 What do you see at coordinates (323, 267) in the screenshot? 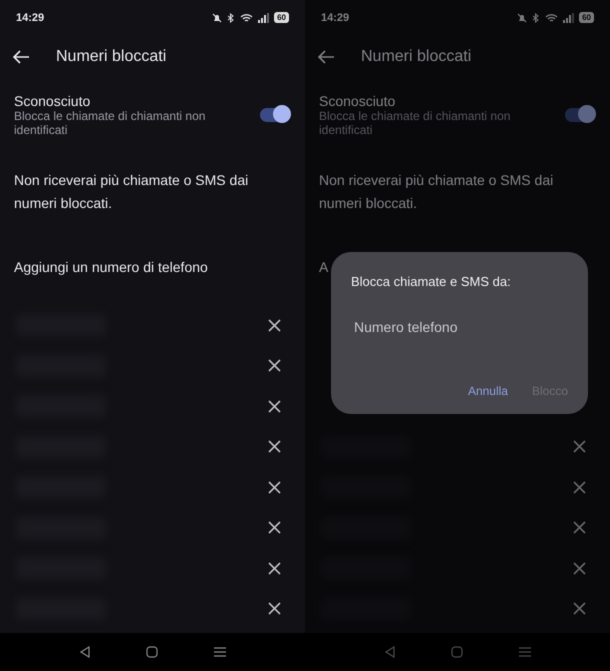
I see `add-number-link: A` at bounding box center [323, 267].